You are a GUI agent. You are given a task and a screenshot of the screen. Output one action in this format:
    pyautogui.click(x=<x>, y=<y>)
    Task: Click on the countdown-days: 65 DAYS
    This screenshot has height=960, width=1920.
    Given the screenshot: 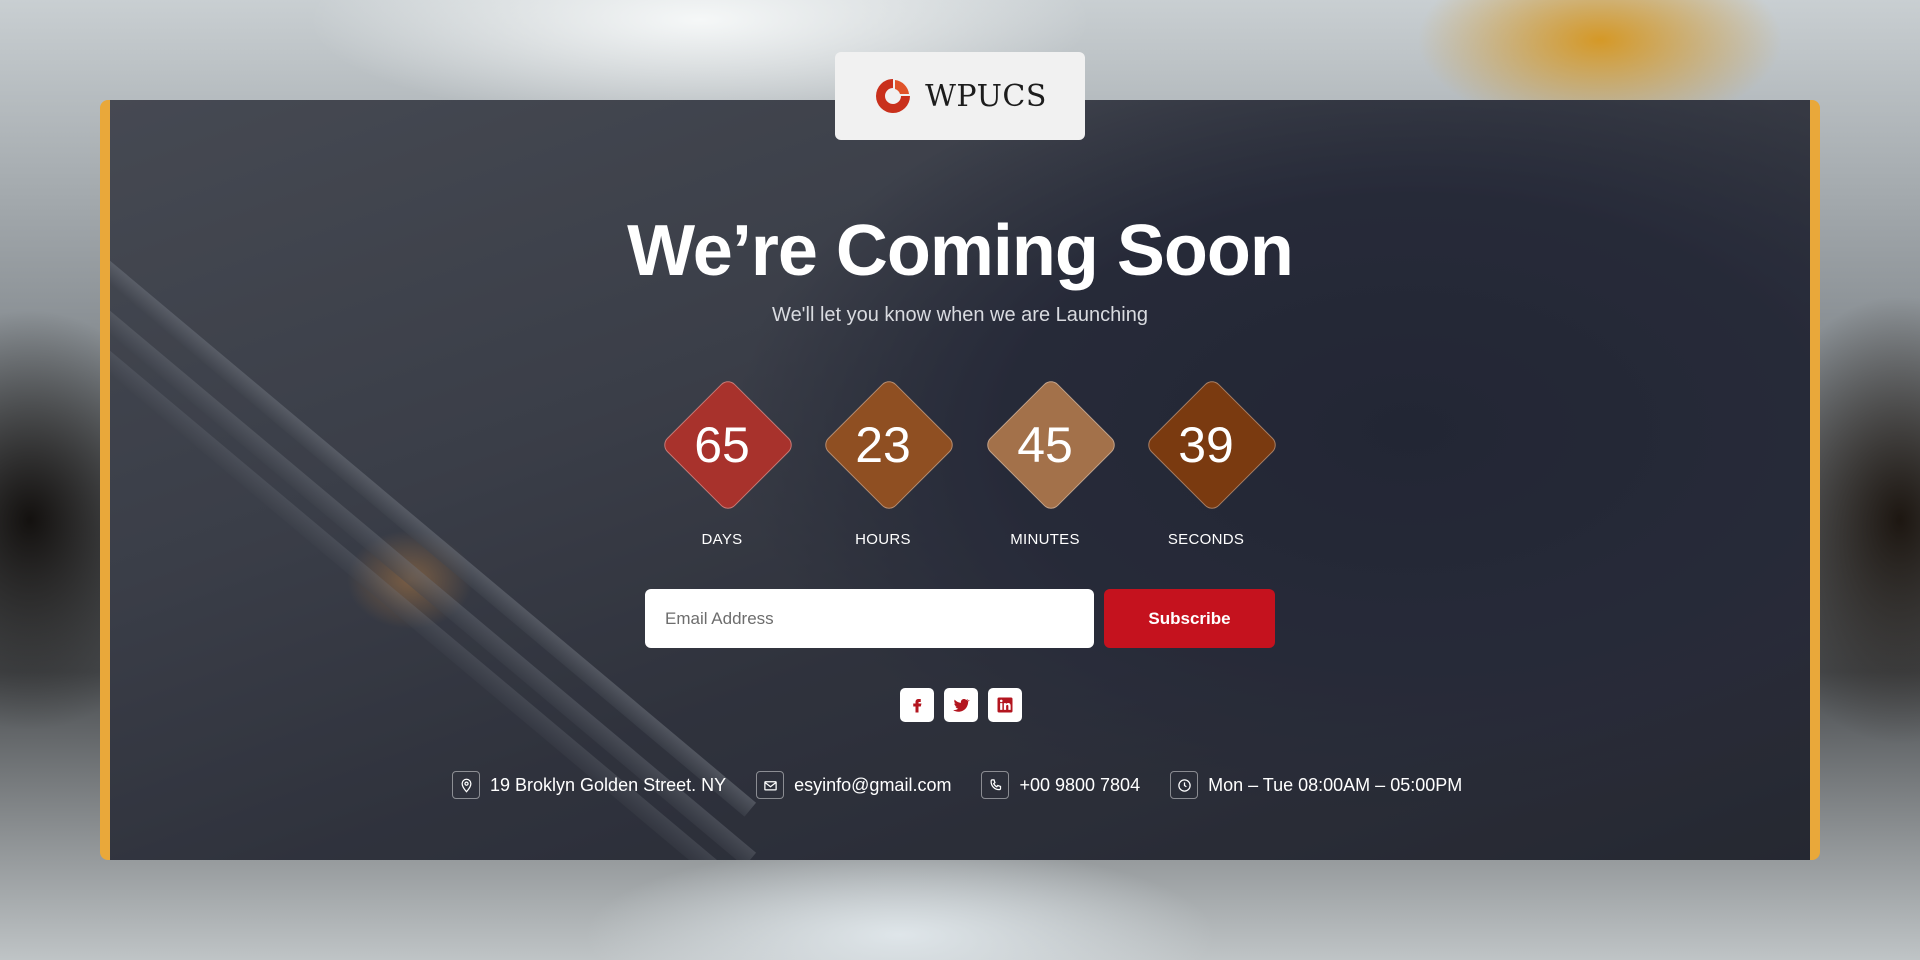 What is the action you would take?
    pyautogui.click(x=724, y=466)
    